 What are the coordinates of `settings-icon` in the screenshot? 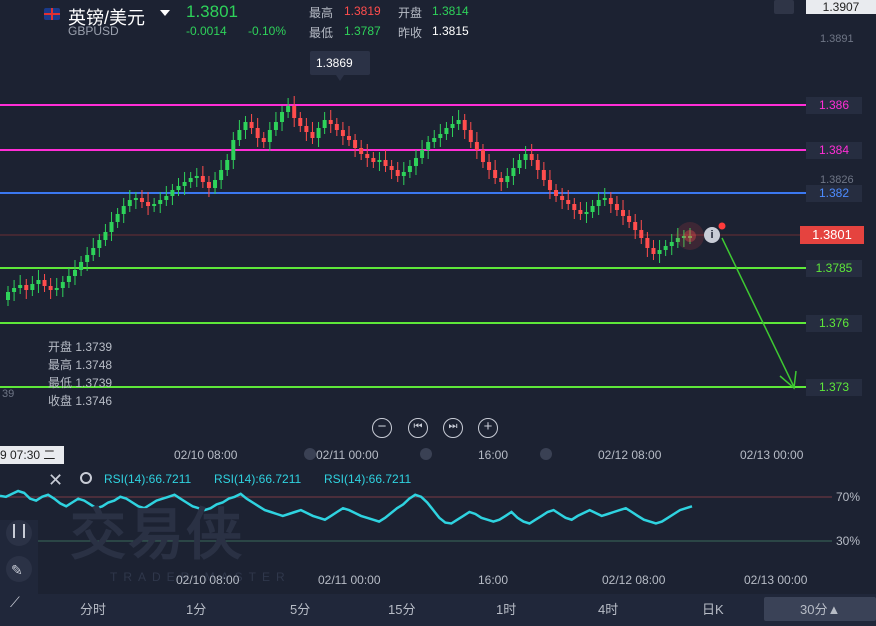 It's located at (86, 478).